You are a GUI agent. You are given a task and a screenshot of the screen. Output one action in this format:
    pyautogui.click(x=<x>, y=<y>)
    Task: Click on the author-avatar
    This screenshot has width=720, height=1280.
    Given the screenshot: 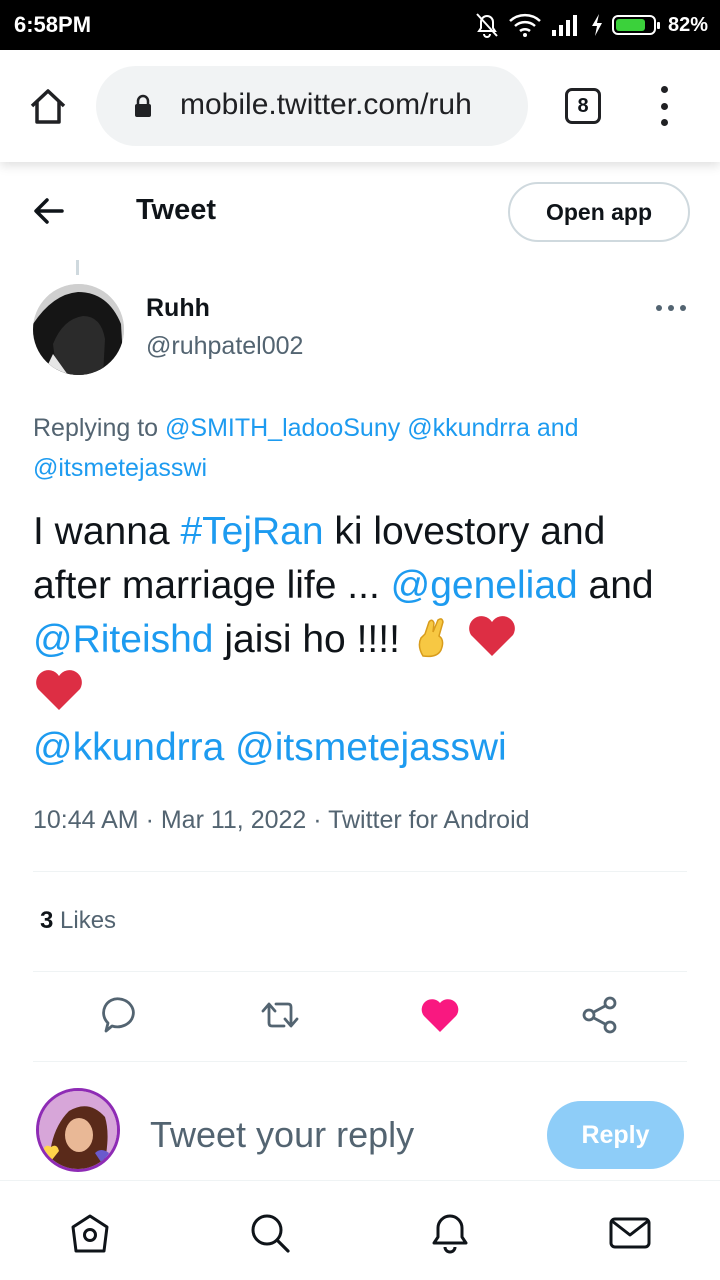 What is the action you would take?
    pyautogui.click(x=78, y=329)
    